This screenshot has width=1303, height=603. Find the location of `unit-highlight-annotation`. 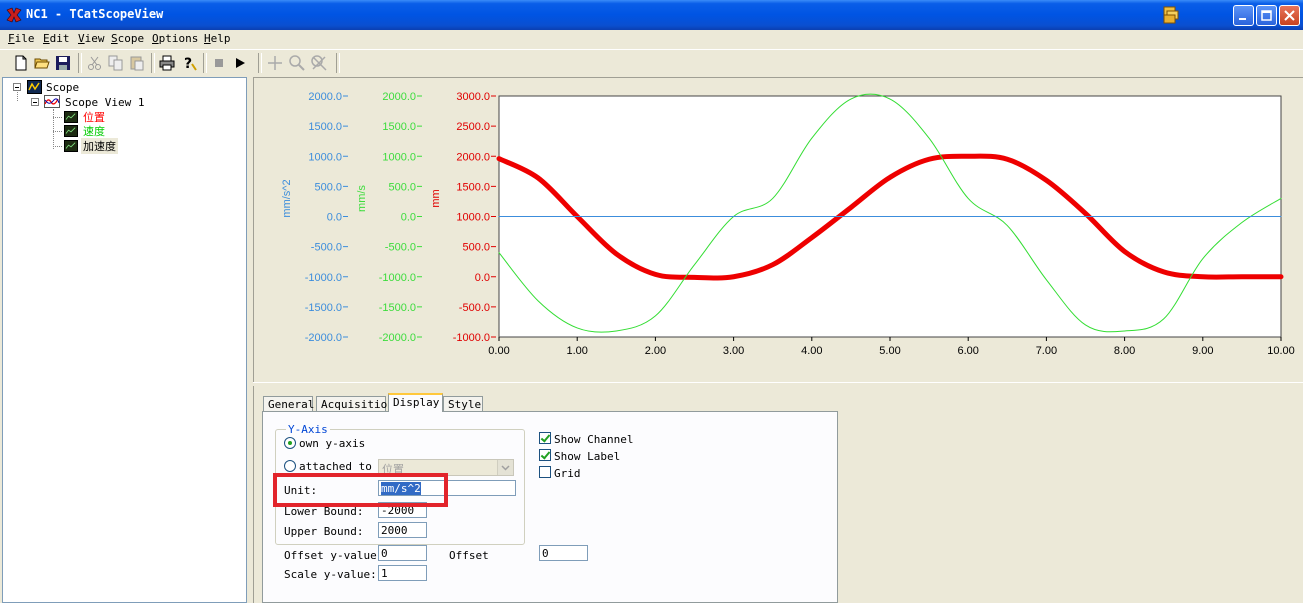

unit-highlight-annotation is located at coordinates (360, 490).